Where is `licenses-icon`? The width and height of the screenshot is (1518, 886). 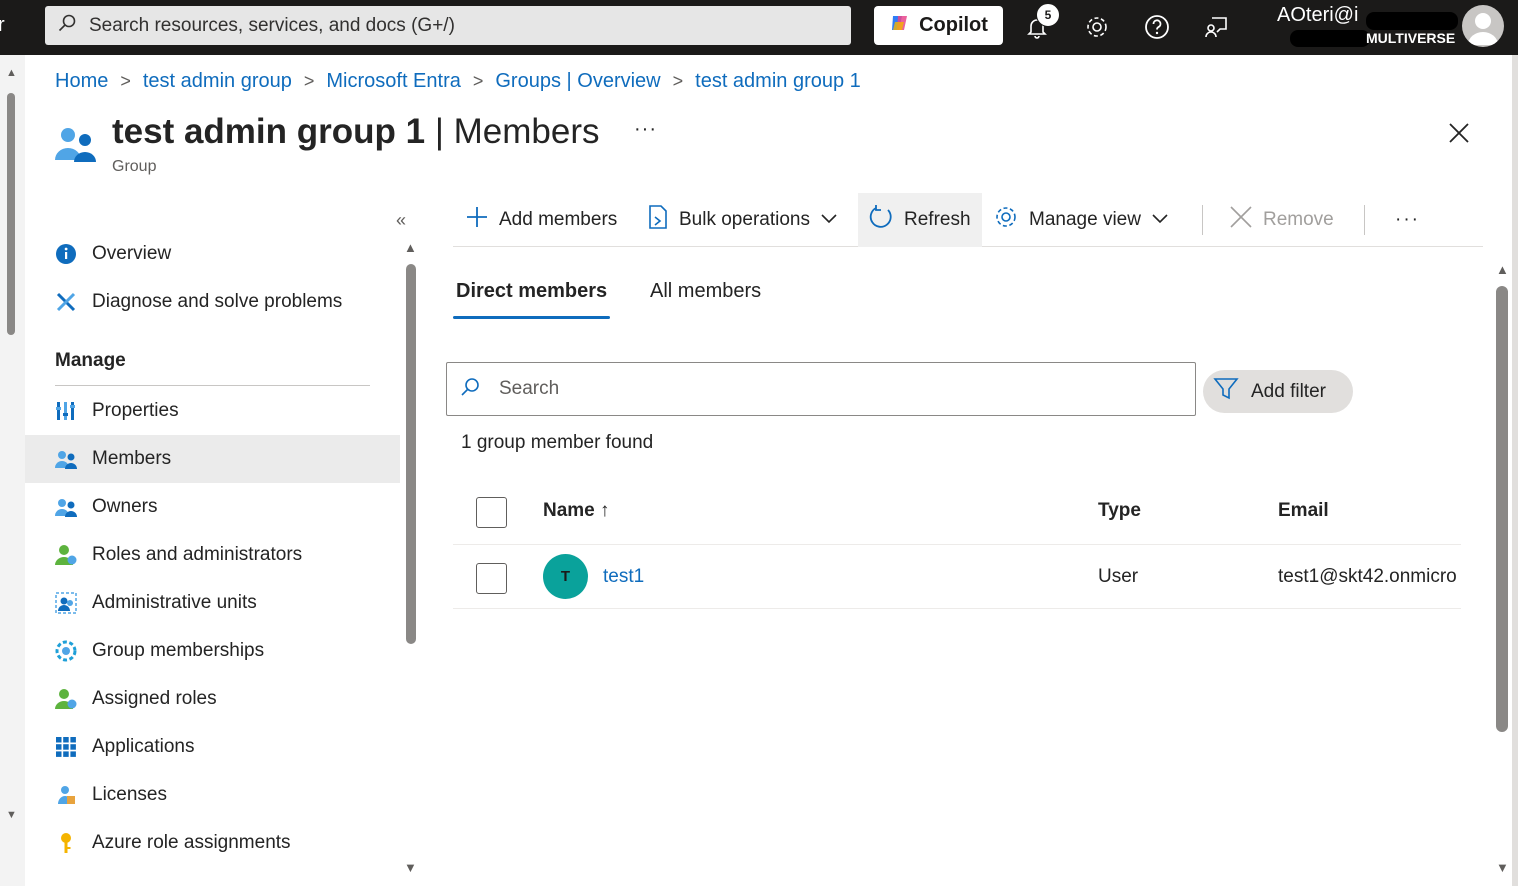
licenses-icon is located at coordinates (66, 795).